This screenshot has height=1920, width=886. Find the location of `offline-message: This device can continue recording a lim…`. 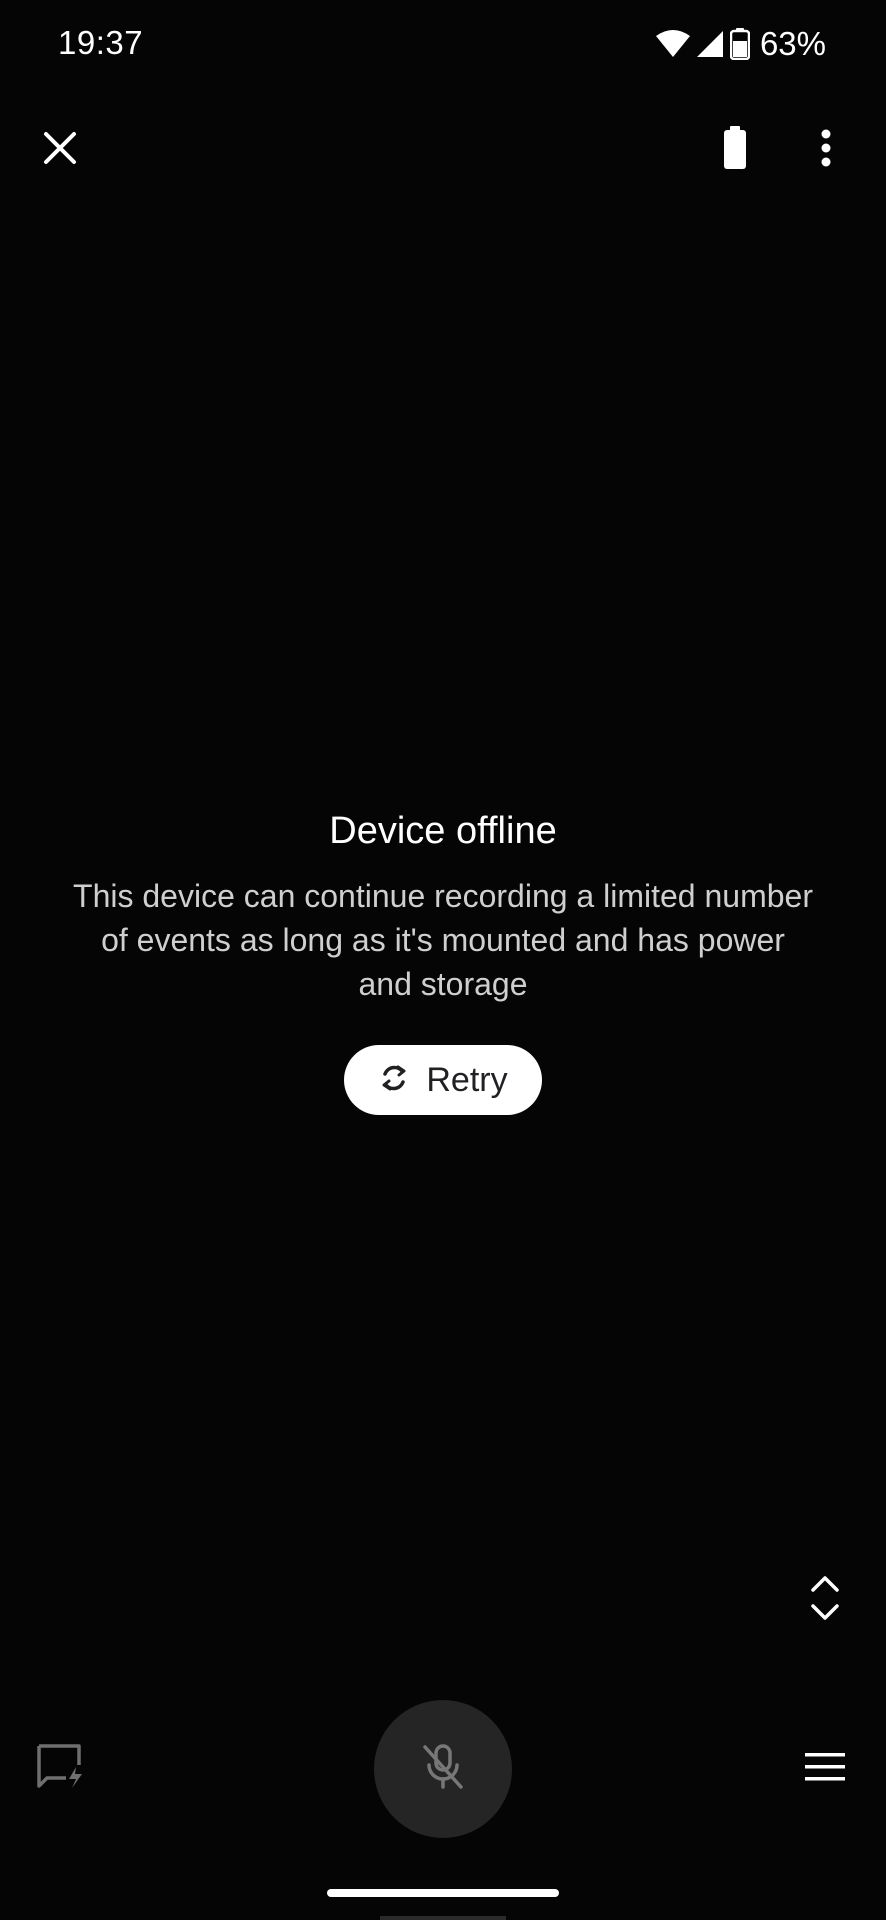

offline-message: This device can continue recording a lim… is located at coordinates (443, 940).